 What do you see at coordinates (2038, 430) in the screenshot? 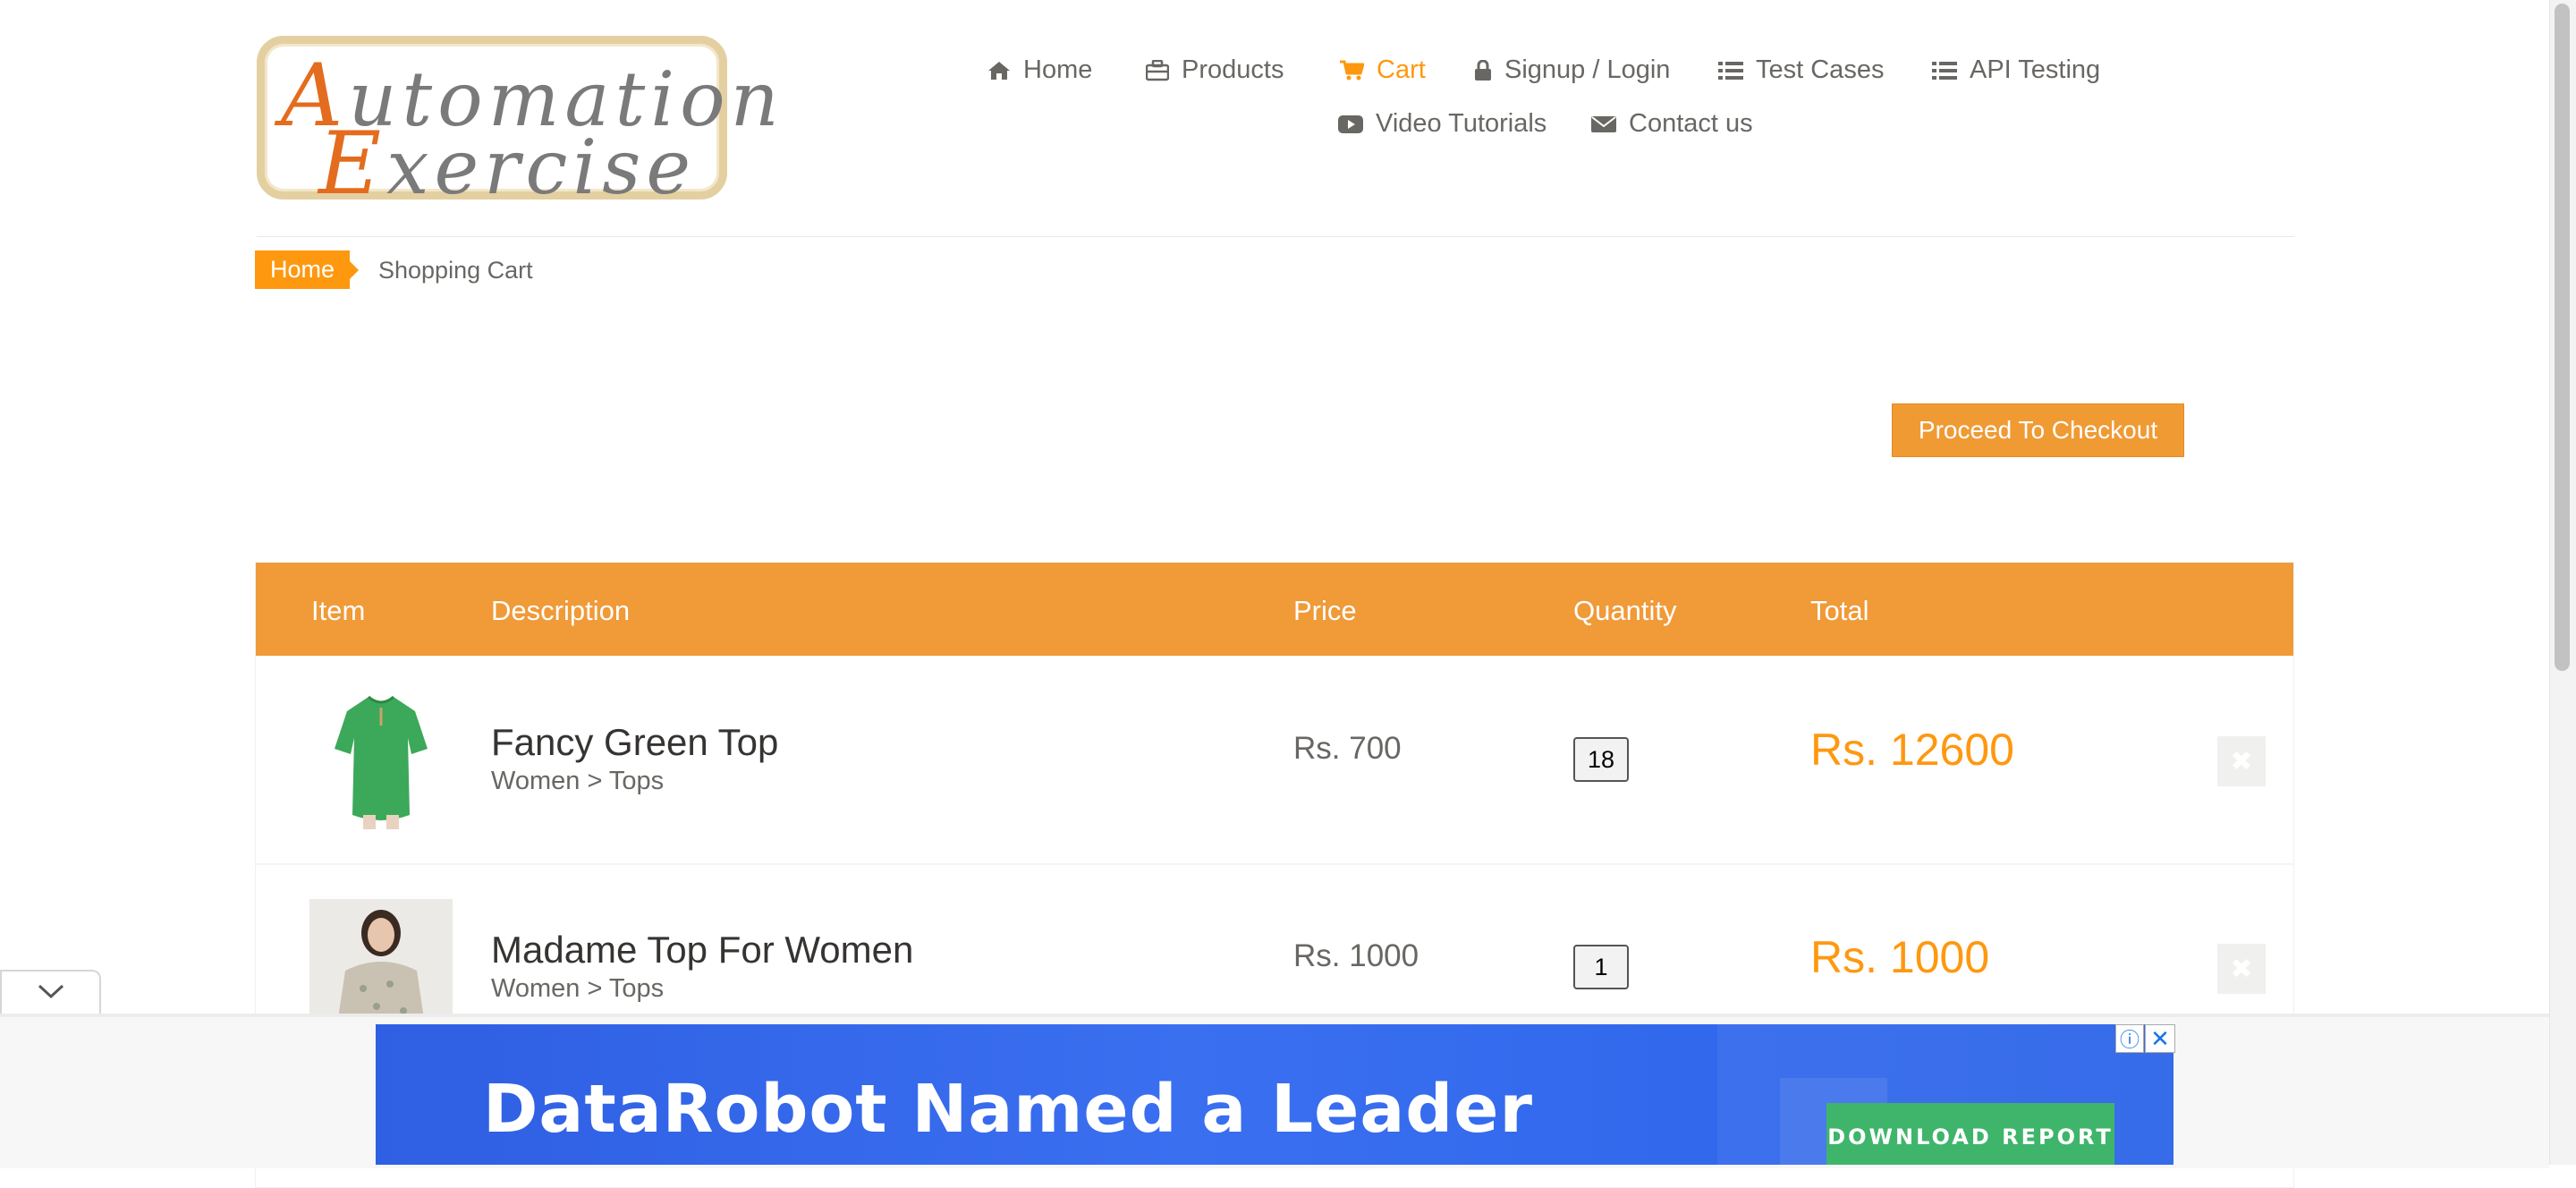
I see `proceed-to-checkout-button: Proceed To Checkout` at bounding box center [2038, 430].